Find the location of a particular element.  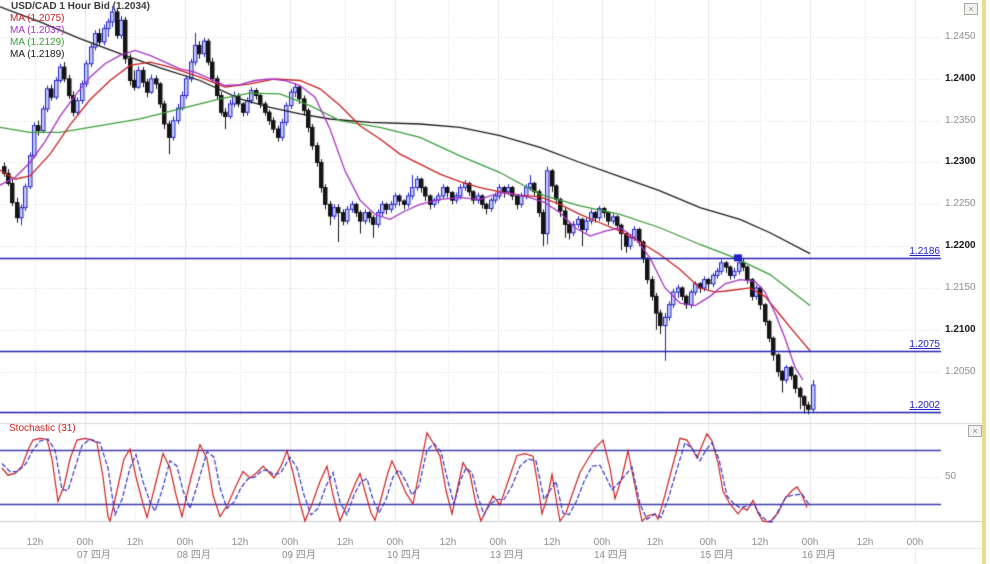

stochastic-indicator-label: Stochastic (31) is located at coordinates (42, 428).